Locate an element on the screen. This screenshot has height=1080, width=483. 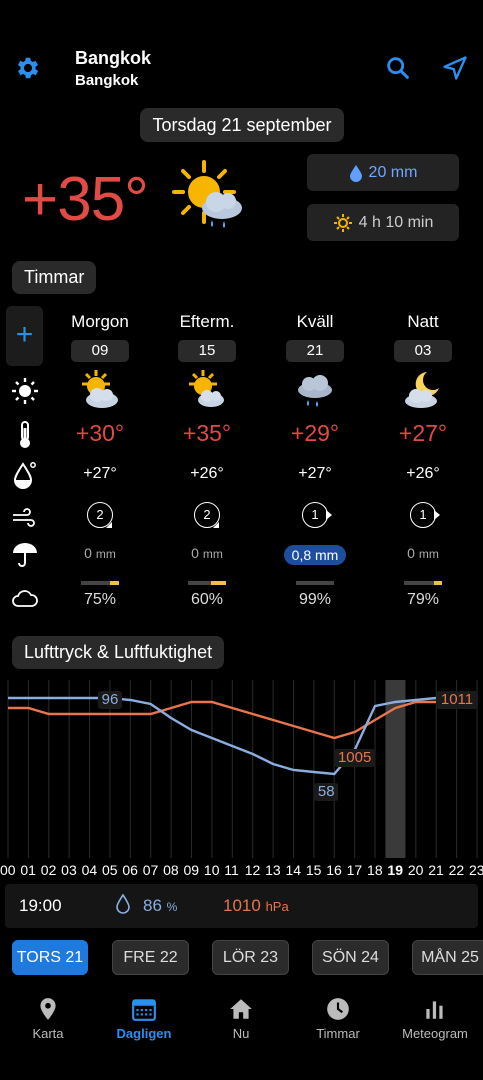
nav-map: Karta is located at coordinates (48, 1014).